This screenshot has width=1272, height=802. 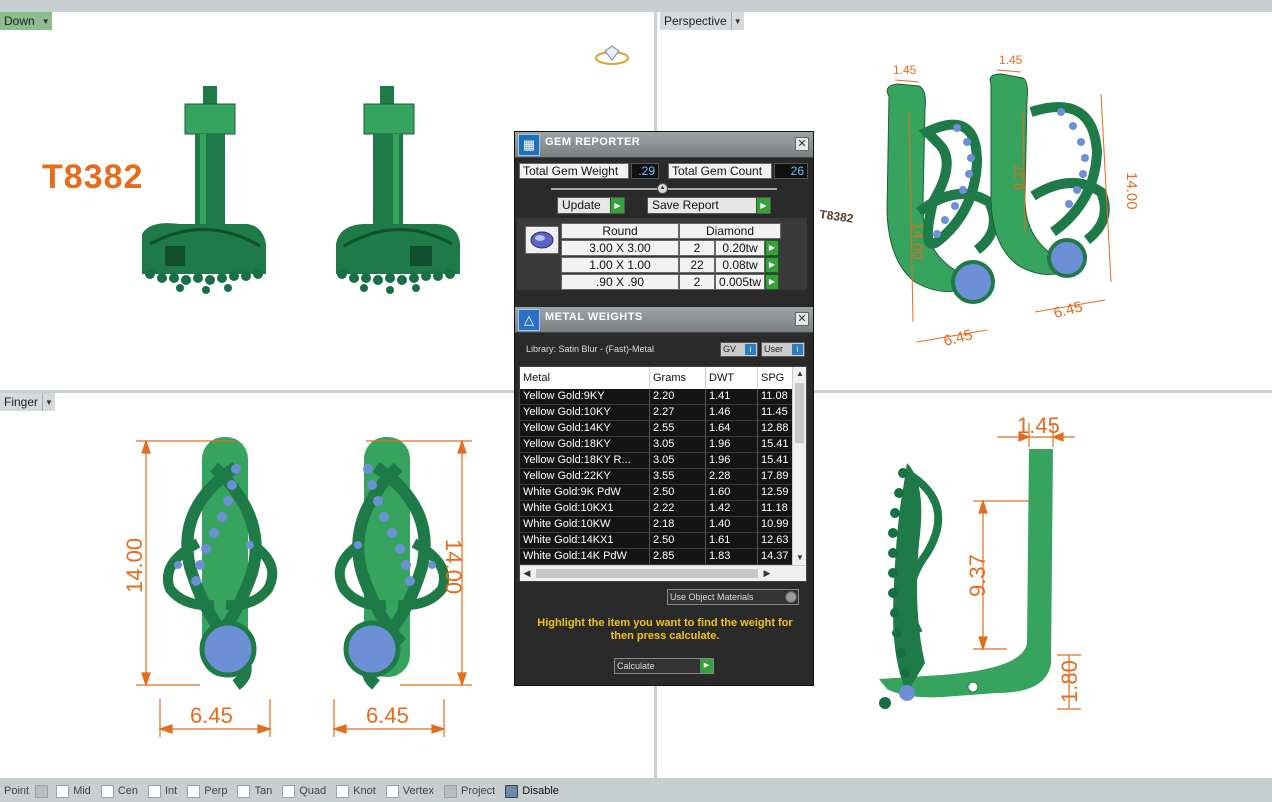 What do you see at coordinates (656, 509) in the screenshot?
I see `metal-row: White Gold:10KX1 2.22 1.42 11.18` at bounding box center [656, 509].